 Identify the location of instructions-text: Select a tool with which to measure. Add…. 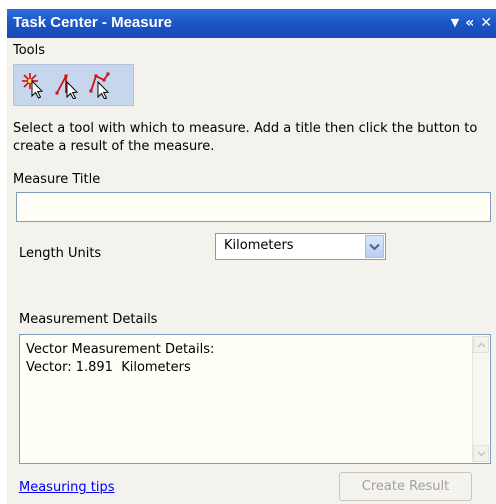
(245, 137).